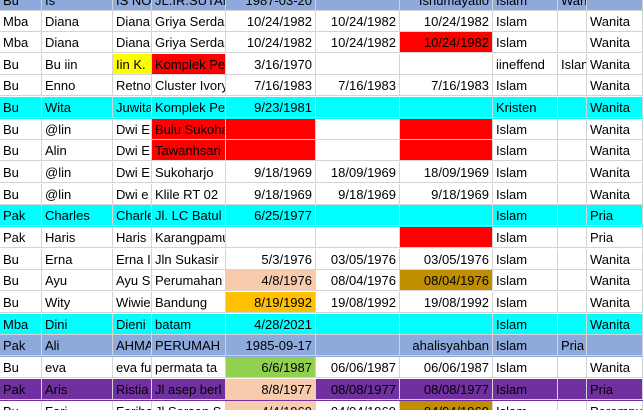  Describe the element at coordinates (525, 64) in the screenshot. I see `table-cell: iineffend` at that location.